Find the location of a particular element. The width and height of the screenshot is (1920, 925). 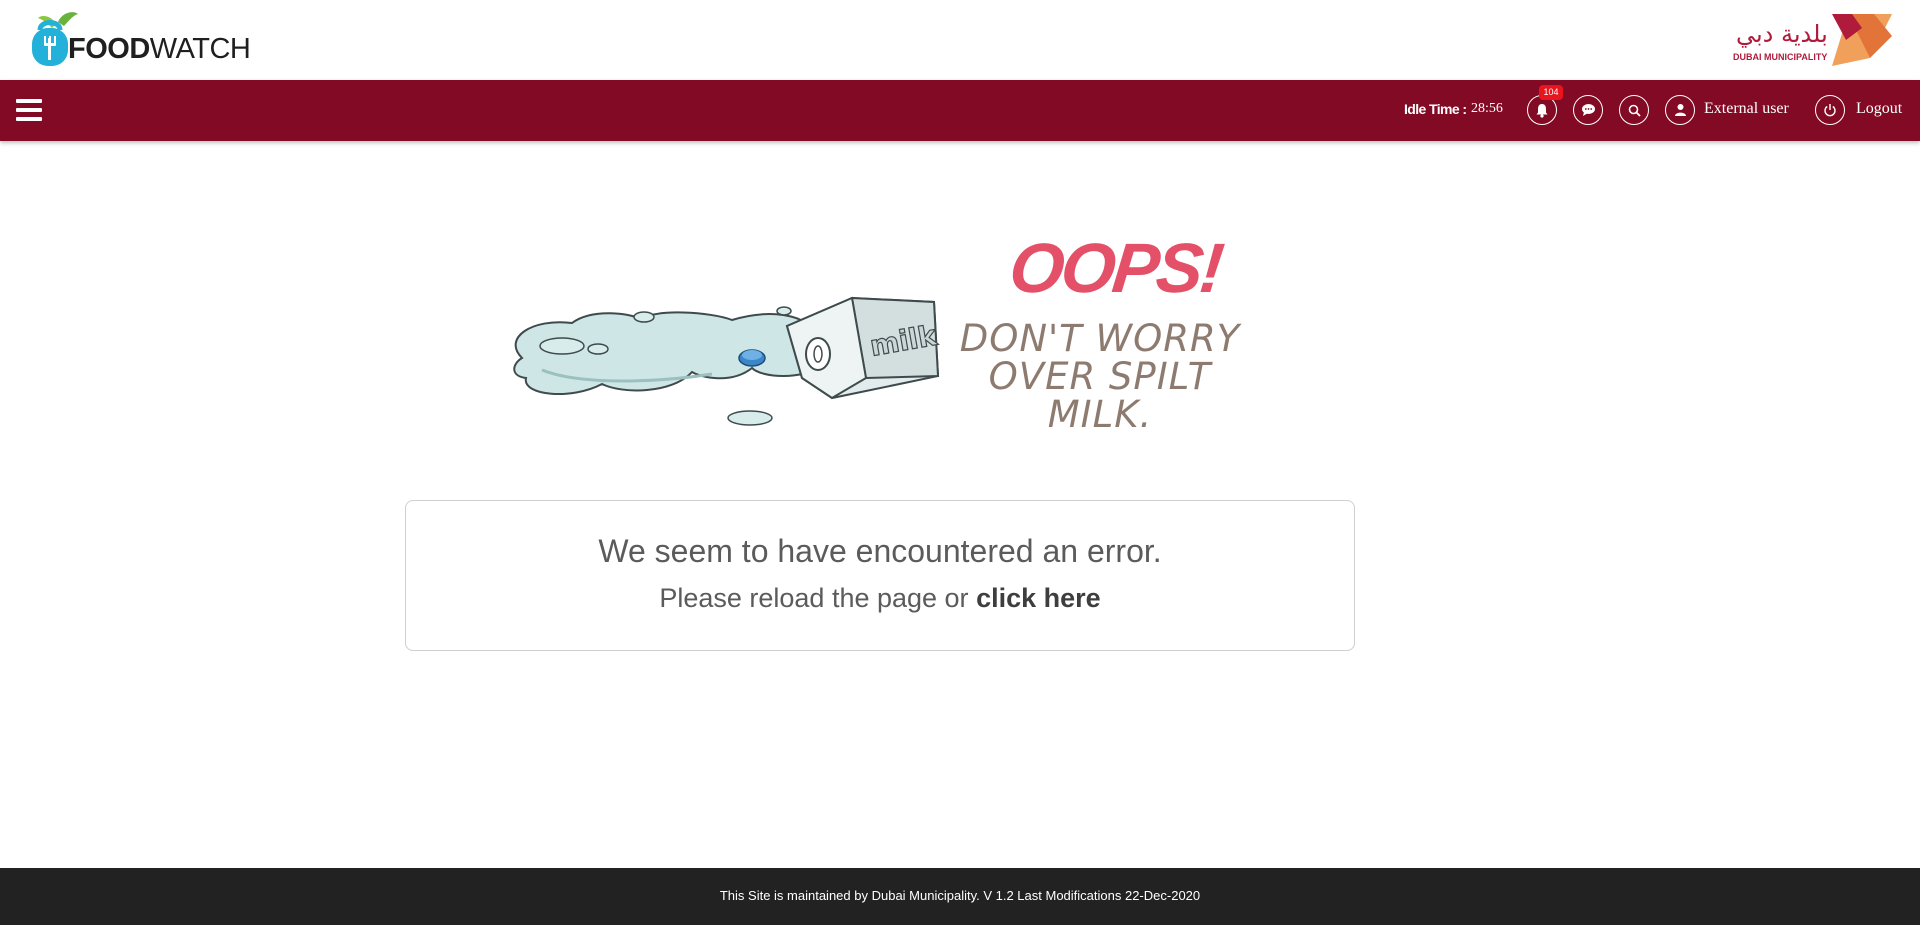

click-here-link: click here is located at coordinates (1038, 598).